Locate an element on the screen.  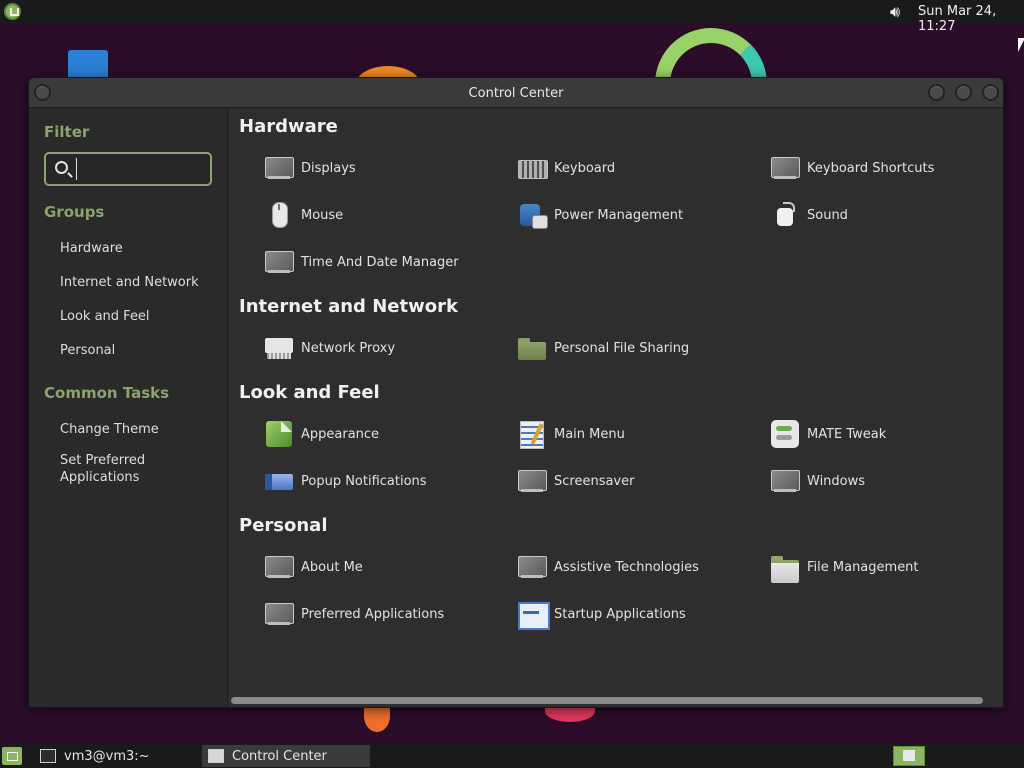
item-mate-tweak: MATE Tweak is located at coordinates (828, 434).